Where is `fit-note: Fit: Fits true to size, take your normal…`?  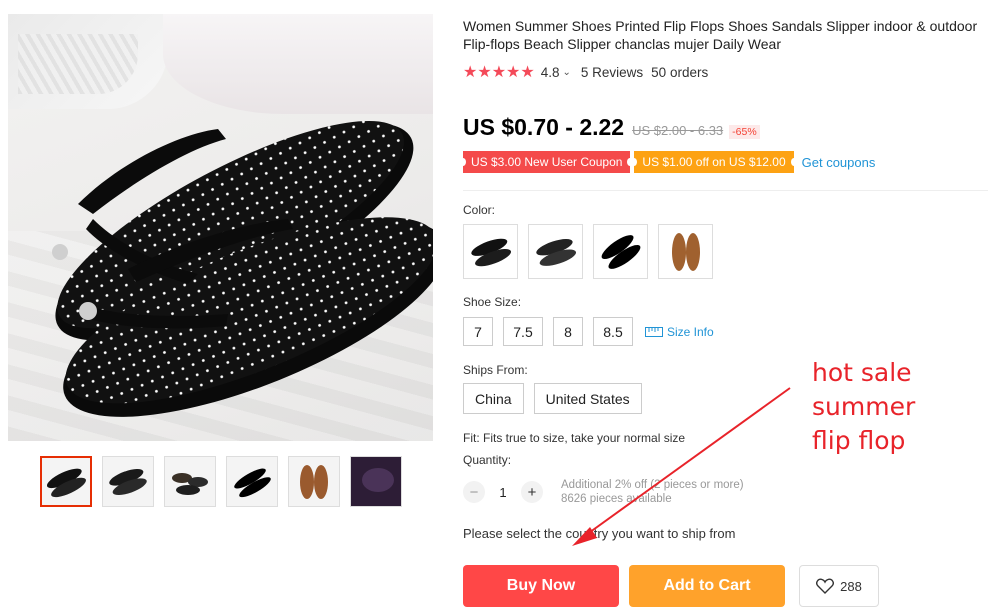
fit-note: Fit: Fits true to size, take your normal… is located at coordinates (574, 438).